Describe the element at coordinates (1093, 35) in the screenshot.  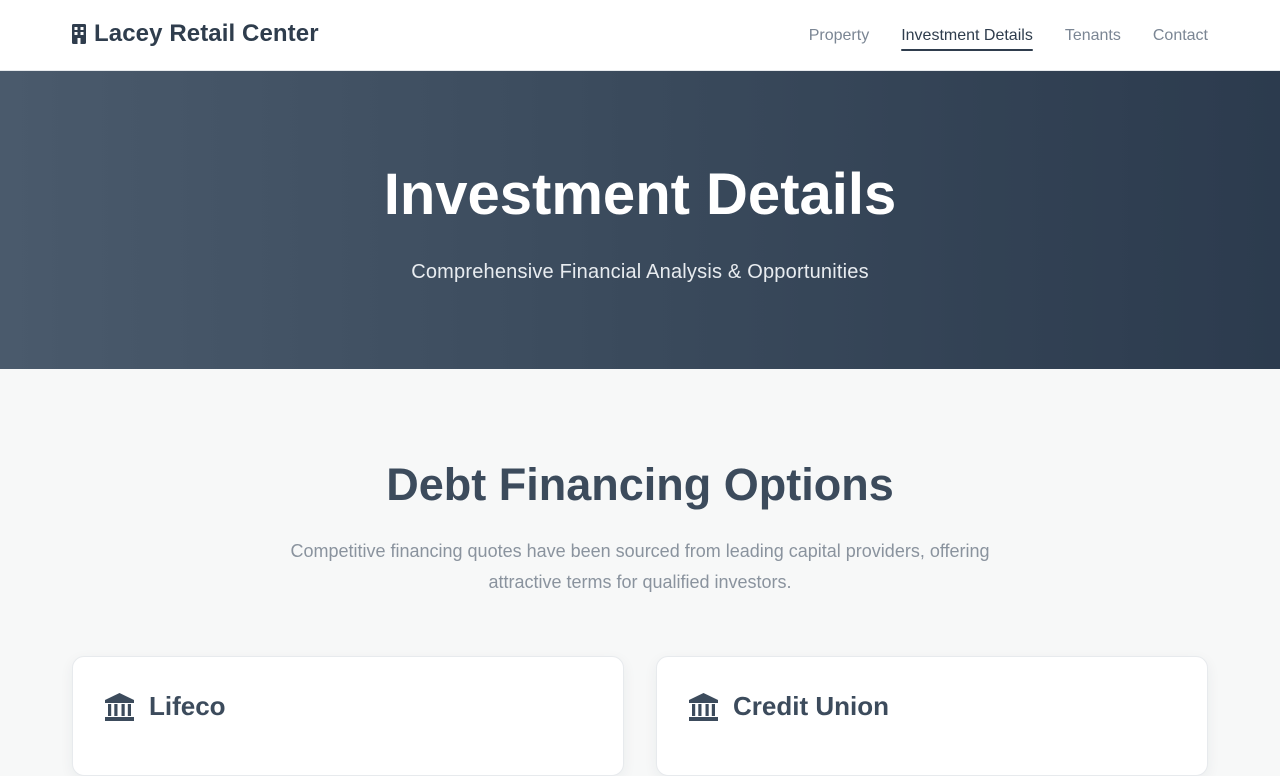
I see `nav-tenants: Tenants` at that location.